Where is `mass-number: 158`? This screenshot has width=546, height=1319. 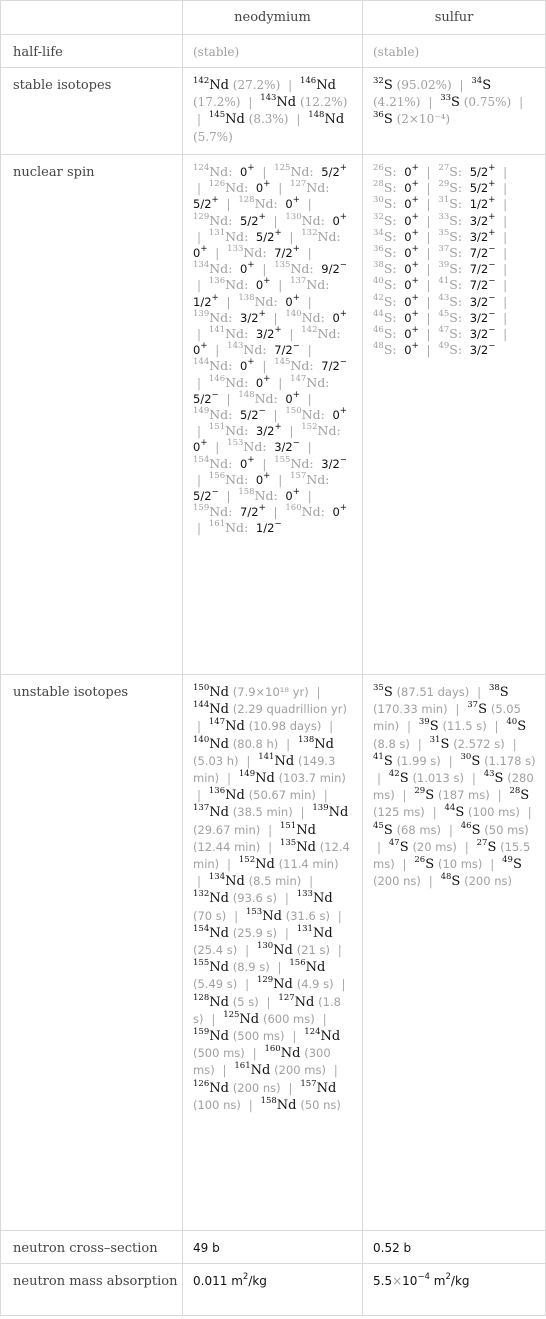 mass-number: 158 is located at coordinates (246, 492).